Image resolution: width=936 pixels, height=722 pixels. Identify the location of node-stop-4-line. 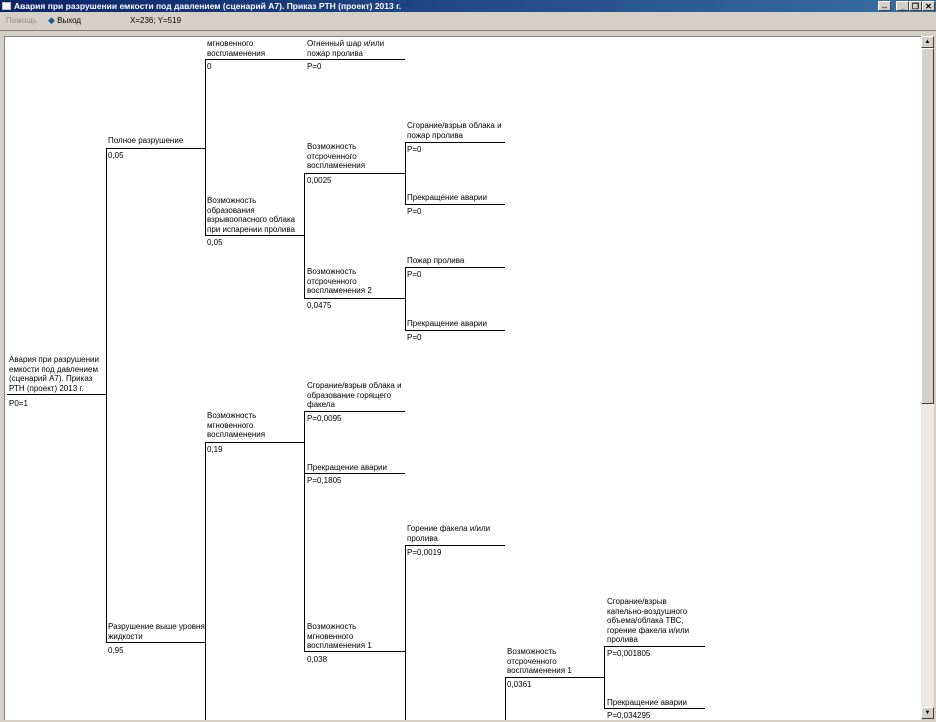
(654, 708).